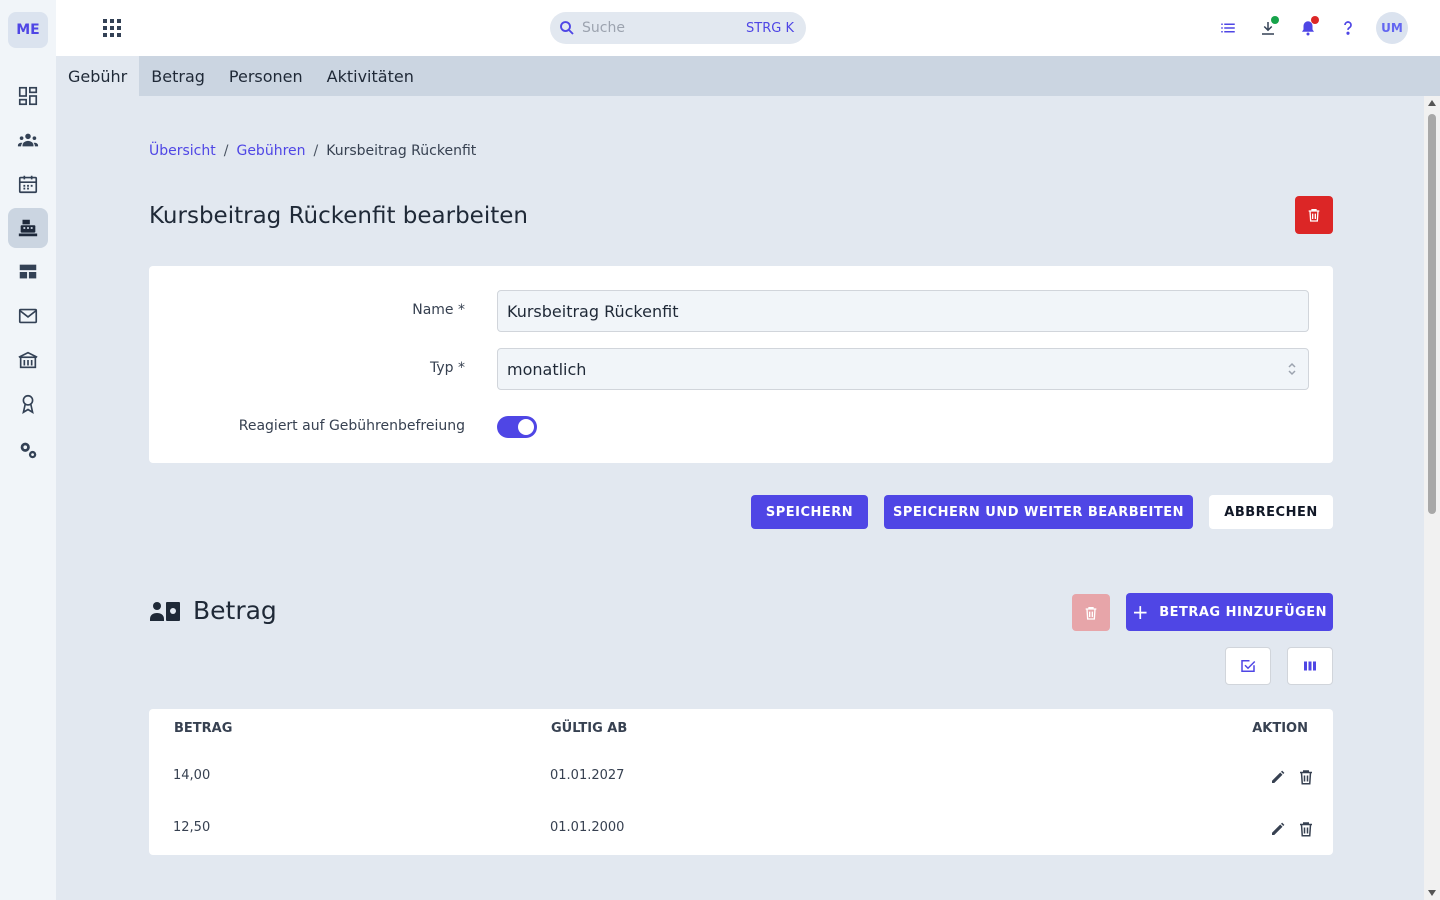 The width and height of the screenshot is (1440, 900). I want to click on checkbox-select-icon, so click(1248, 666).